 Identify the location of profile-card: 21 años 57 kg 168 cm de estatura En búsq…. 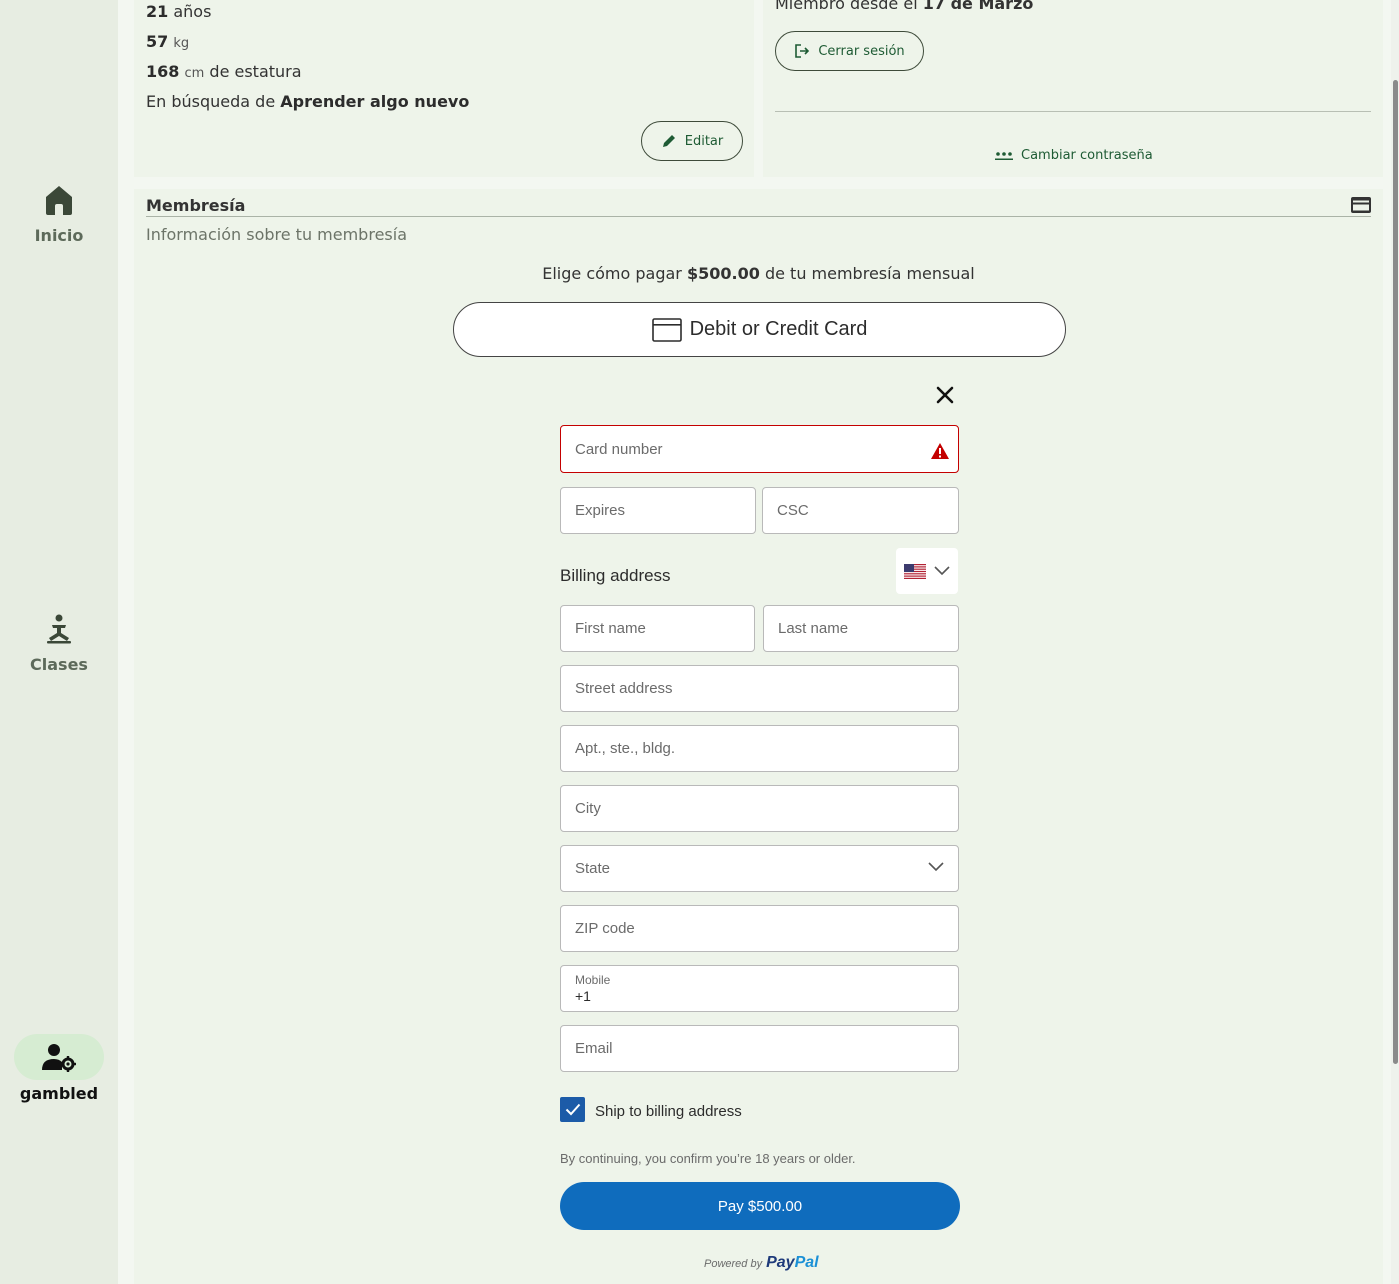
(444, 88).